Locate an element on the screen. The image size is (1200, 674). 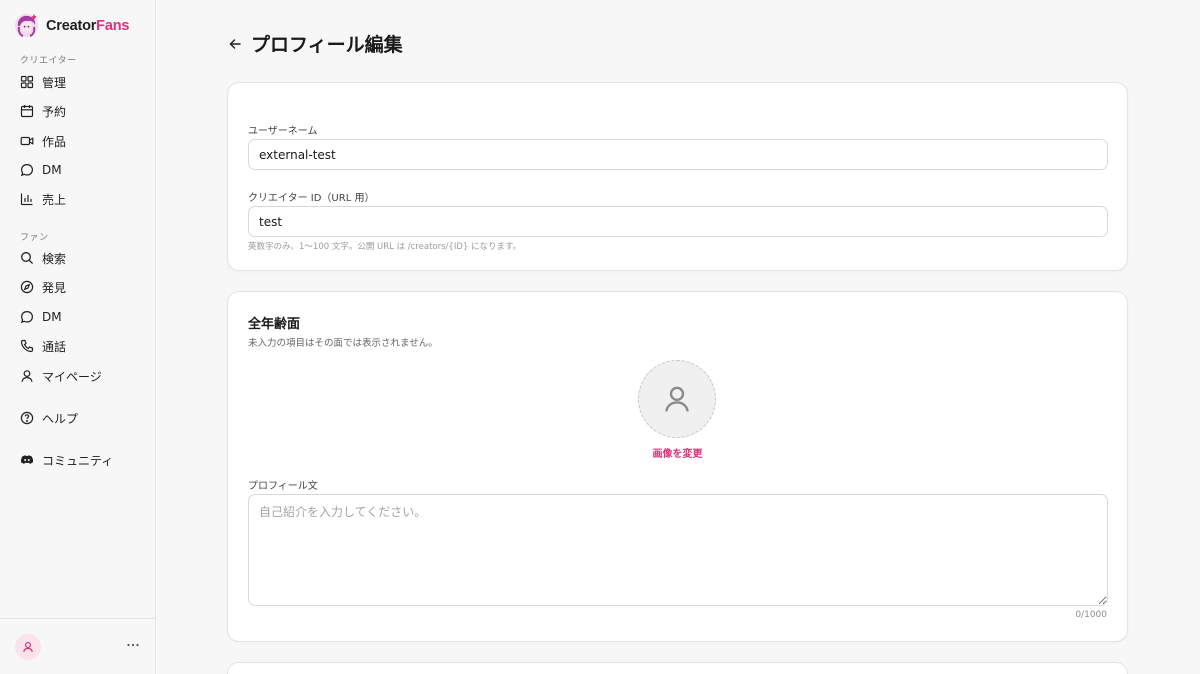
bar-chart-icon is located at coordinates (26, 199).